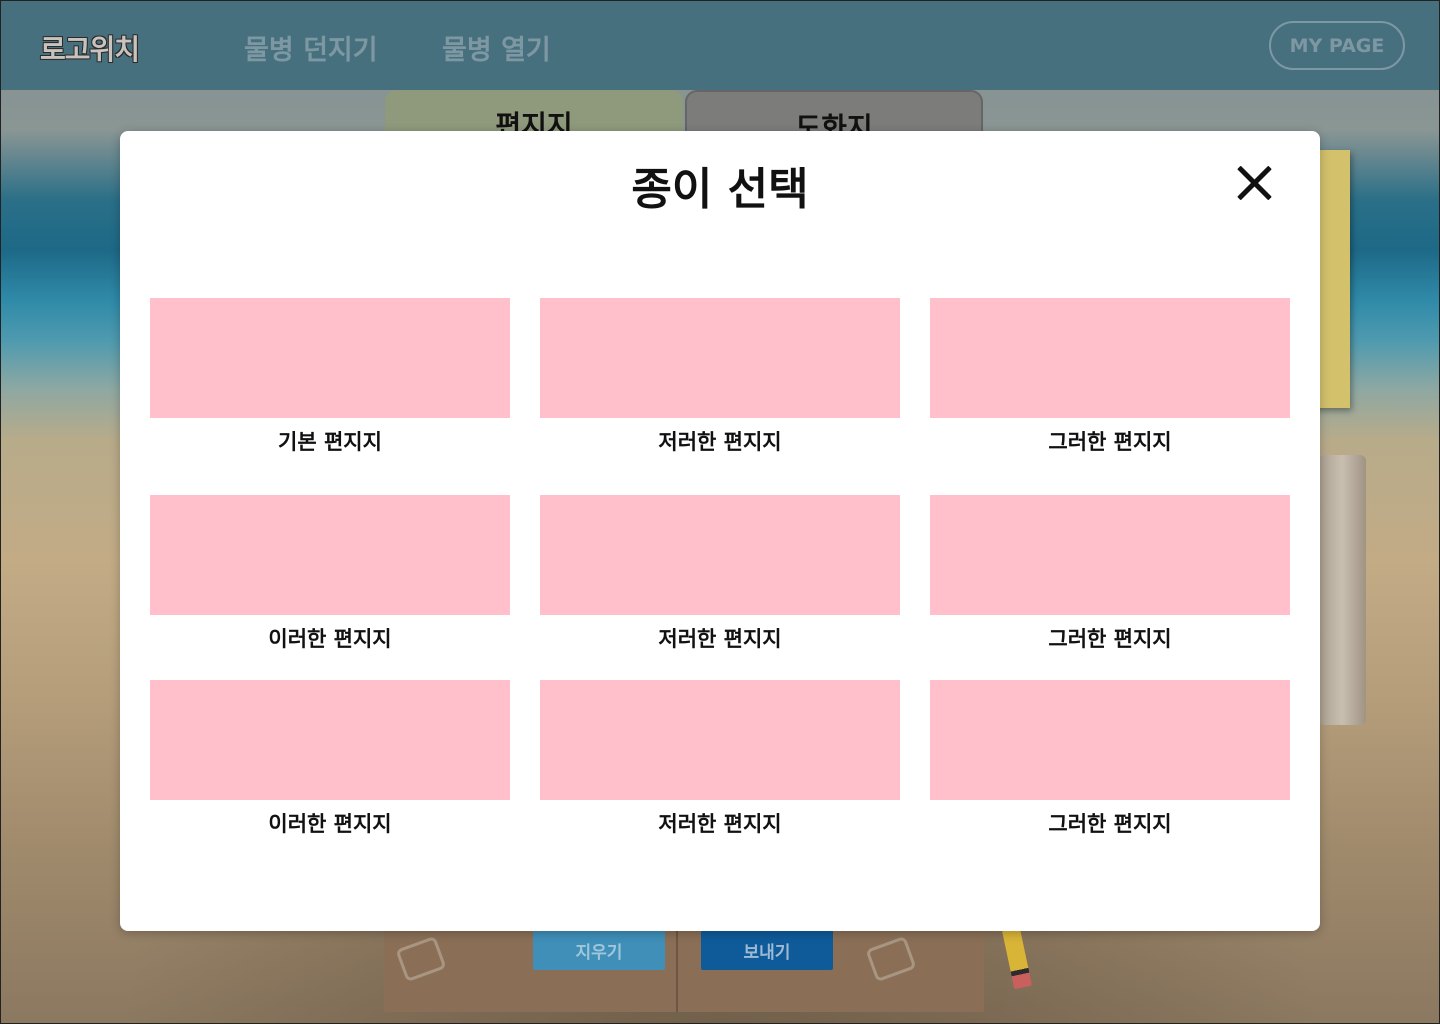 This screenshot has height=1024, width=1440. Describe the element at coordinates (720, 189) in the screenshot. I see `modal-title: 종이 선택` at that location.